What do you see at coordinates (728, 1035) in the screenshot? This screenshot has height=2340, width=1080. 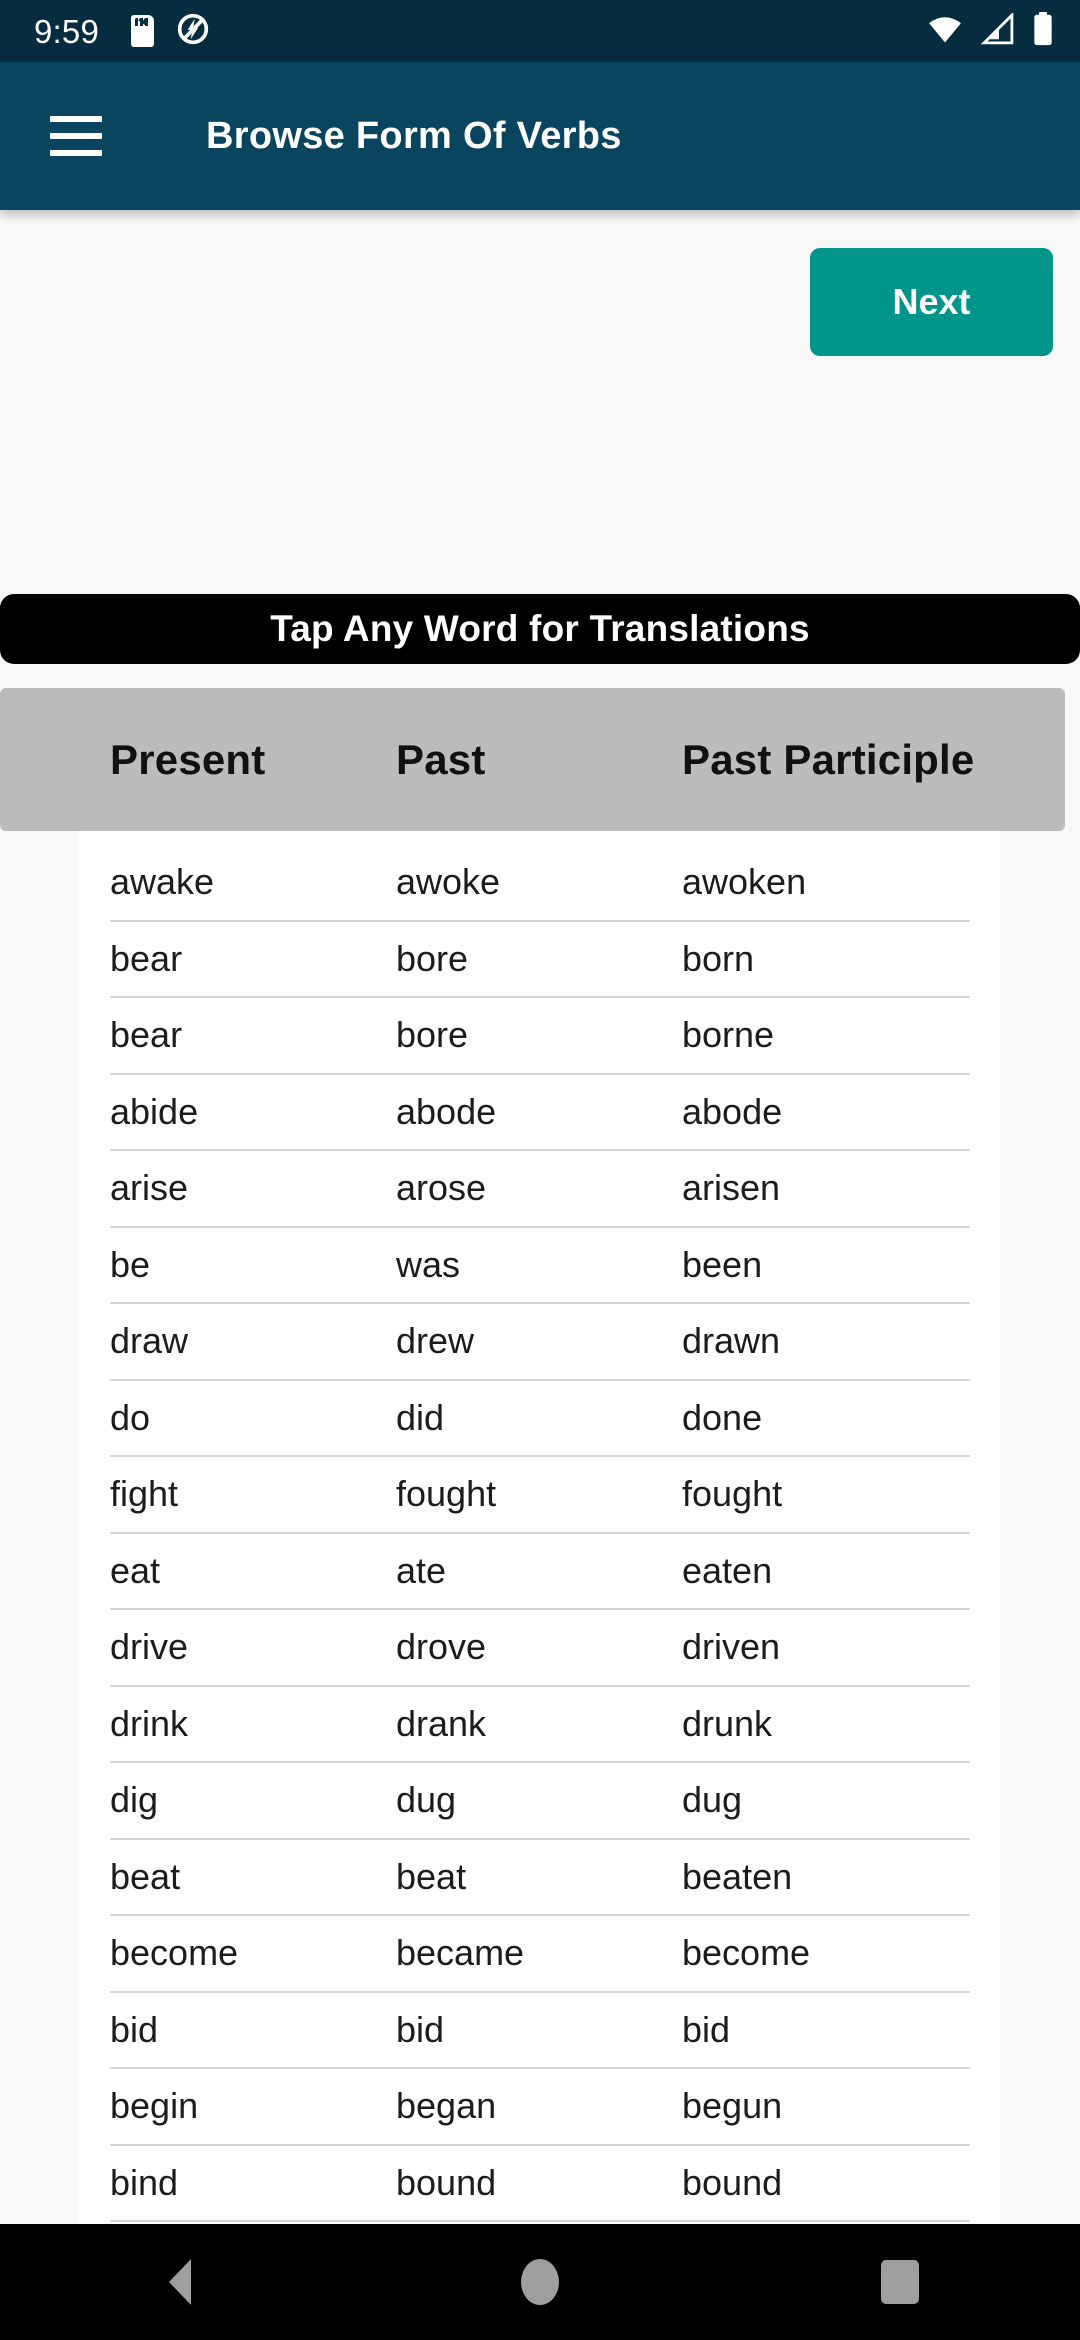 I see `verb-cell: borne` at bounding box center [728, 1035].